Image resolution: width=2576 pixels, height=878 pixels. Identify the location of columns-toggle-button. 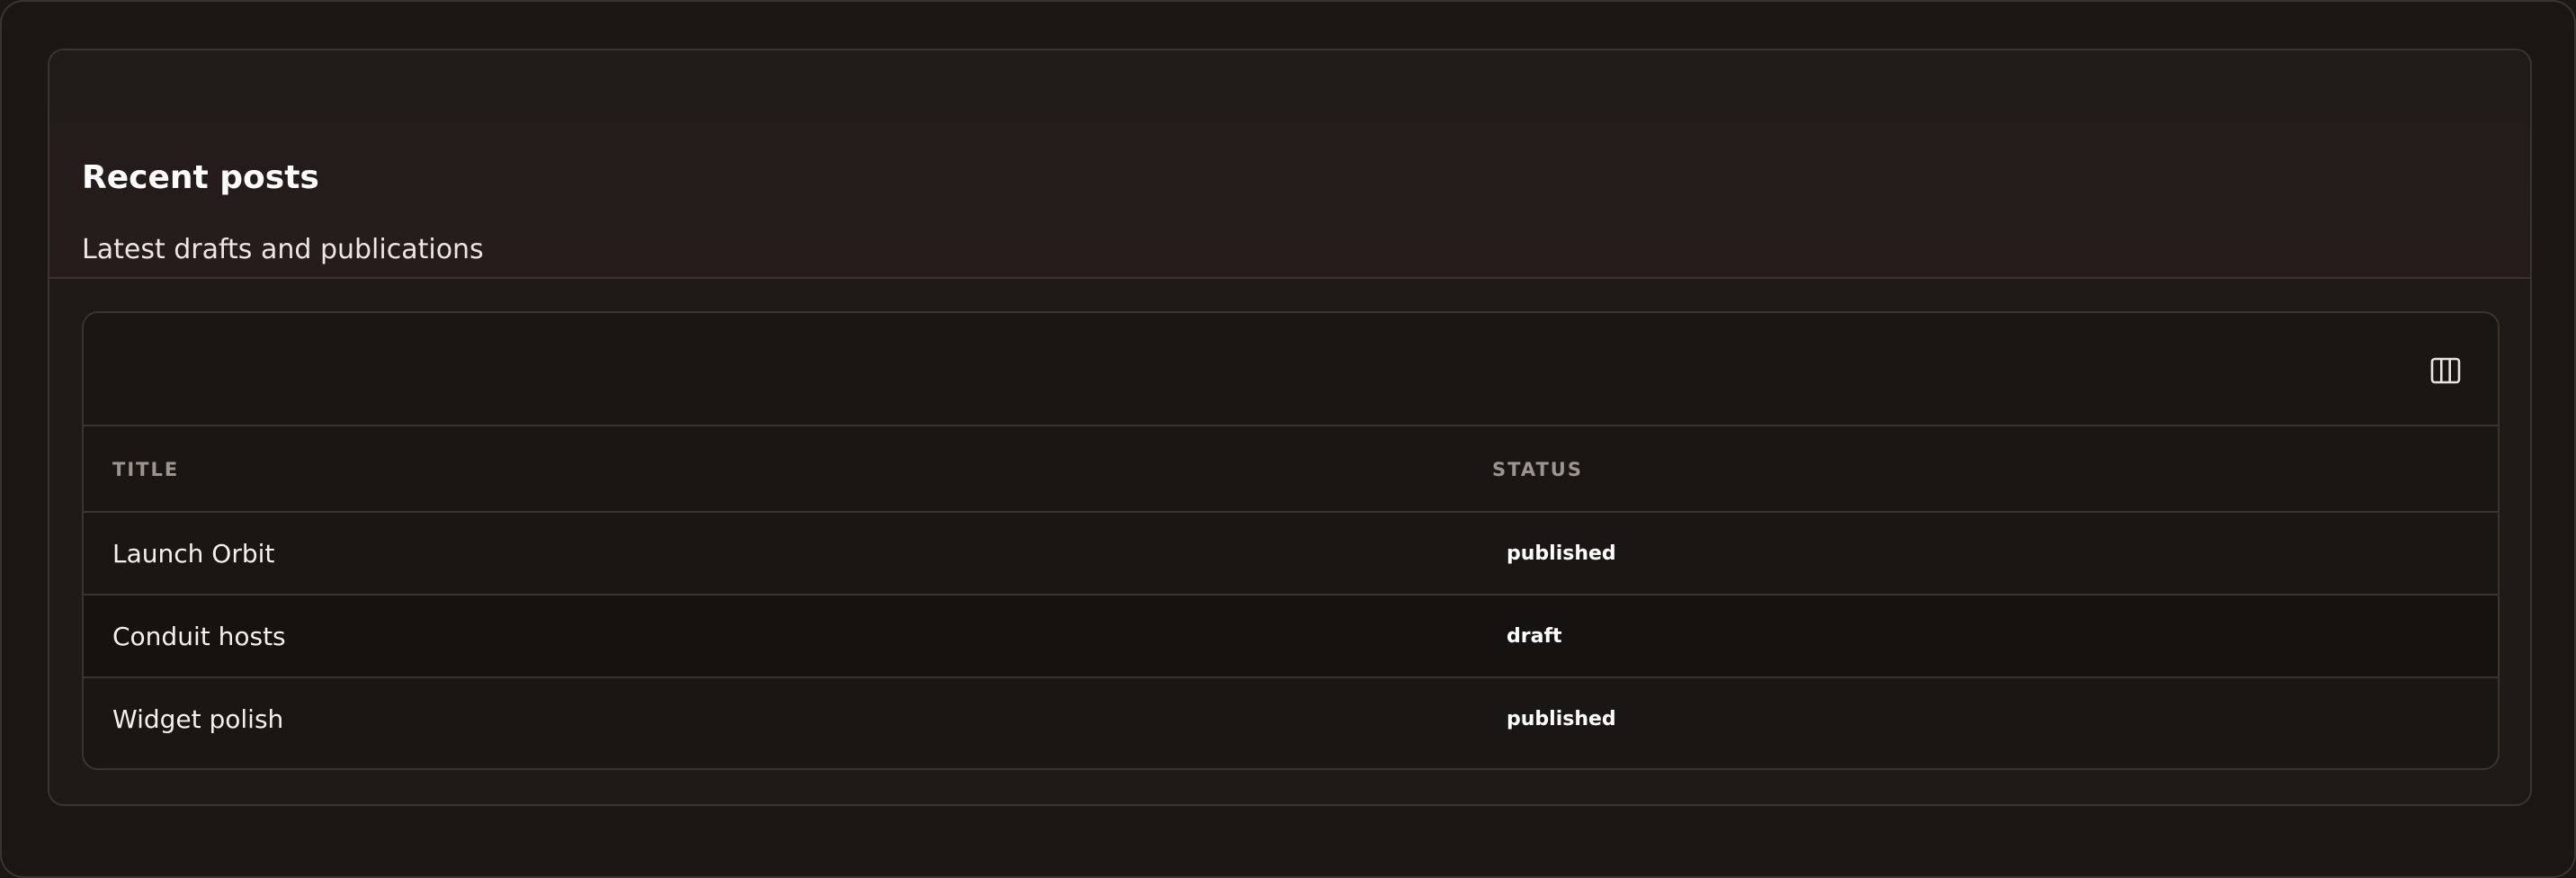
(2446, 371).